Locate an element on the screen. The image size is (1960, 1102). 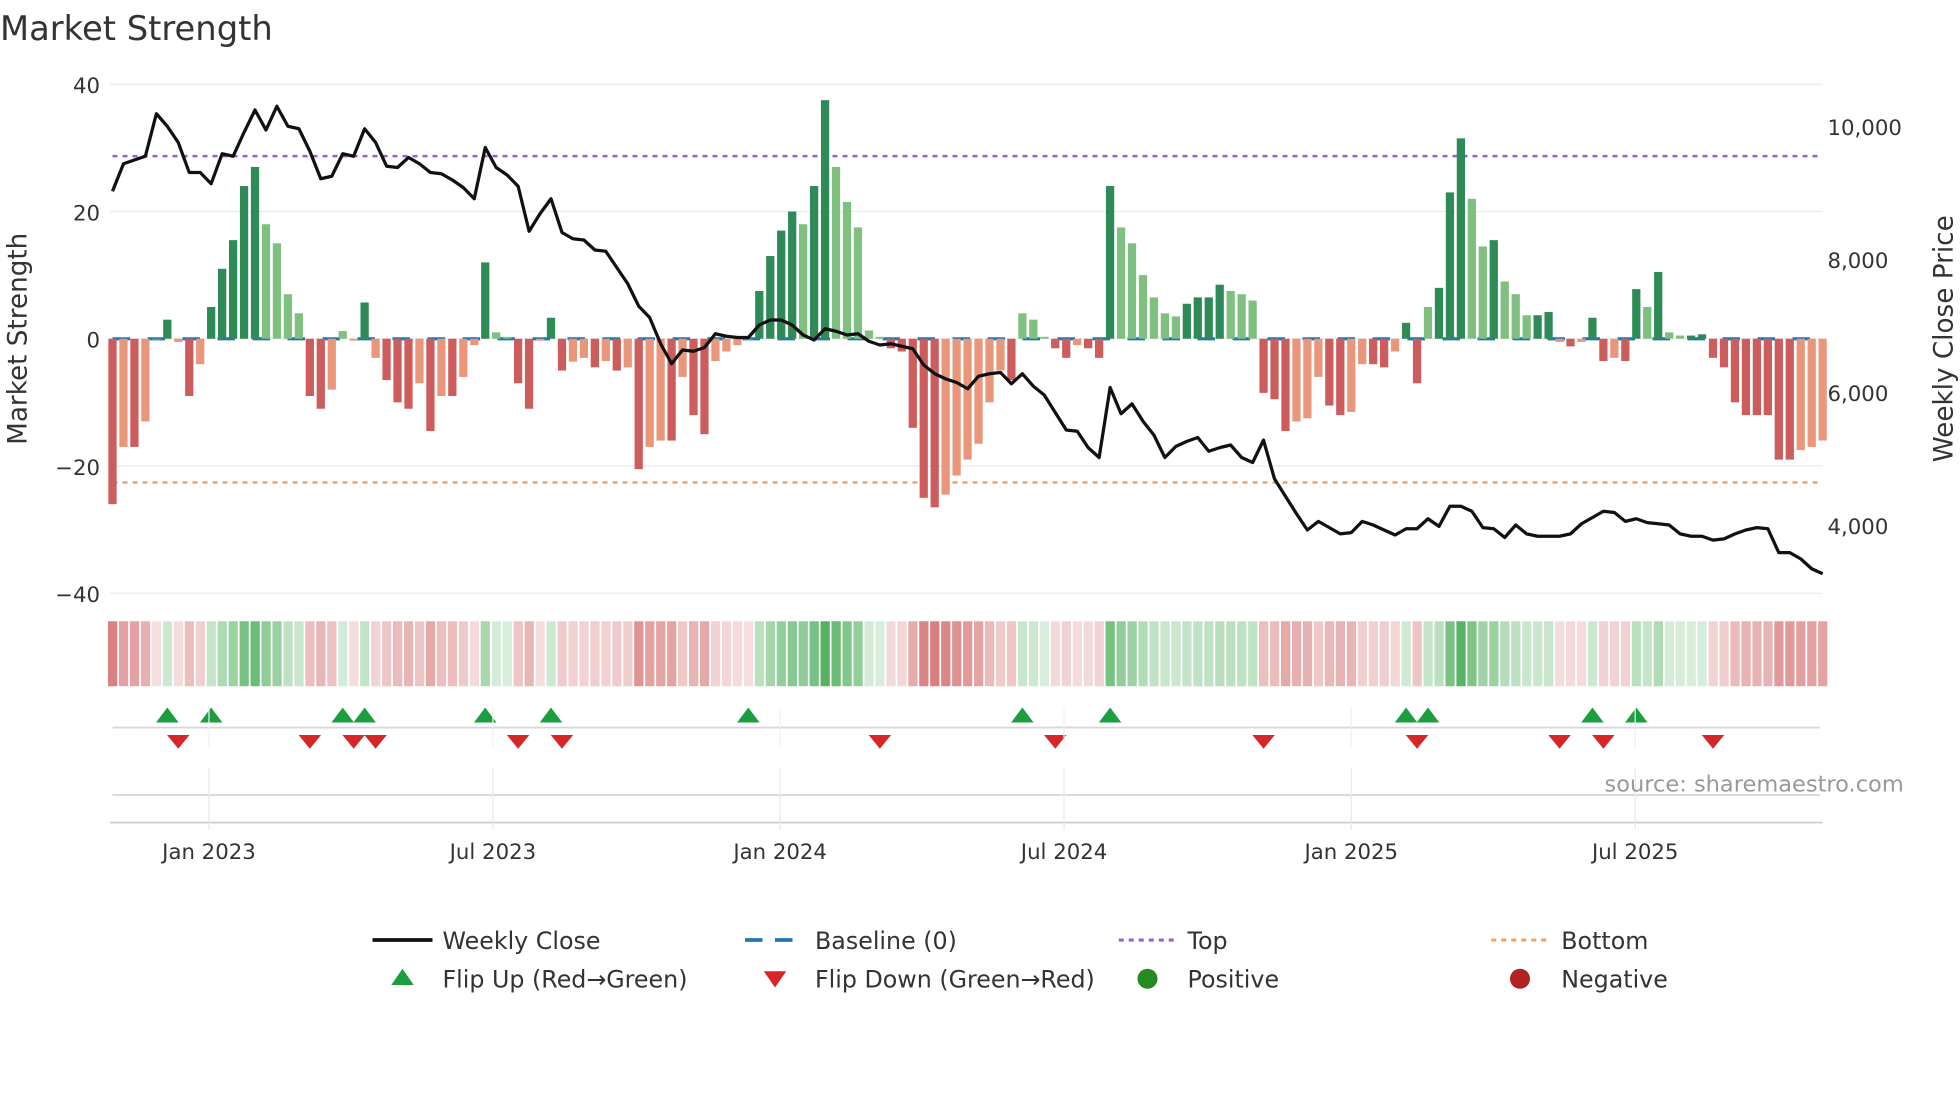
flip-markers-panel is located at coordinates (966, 765).